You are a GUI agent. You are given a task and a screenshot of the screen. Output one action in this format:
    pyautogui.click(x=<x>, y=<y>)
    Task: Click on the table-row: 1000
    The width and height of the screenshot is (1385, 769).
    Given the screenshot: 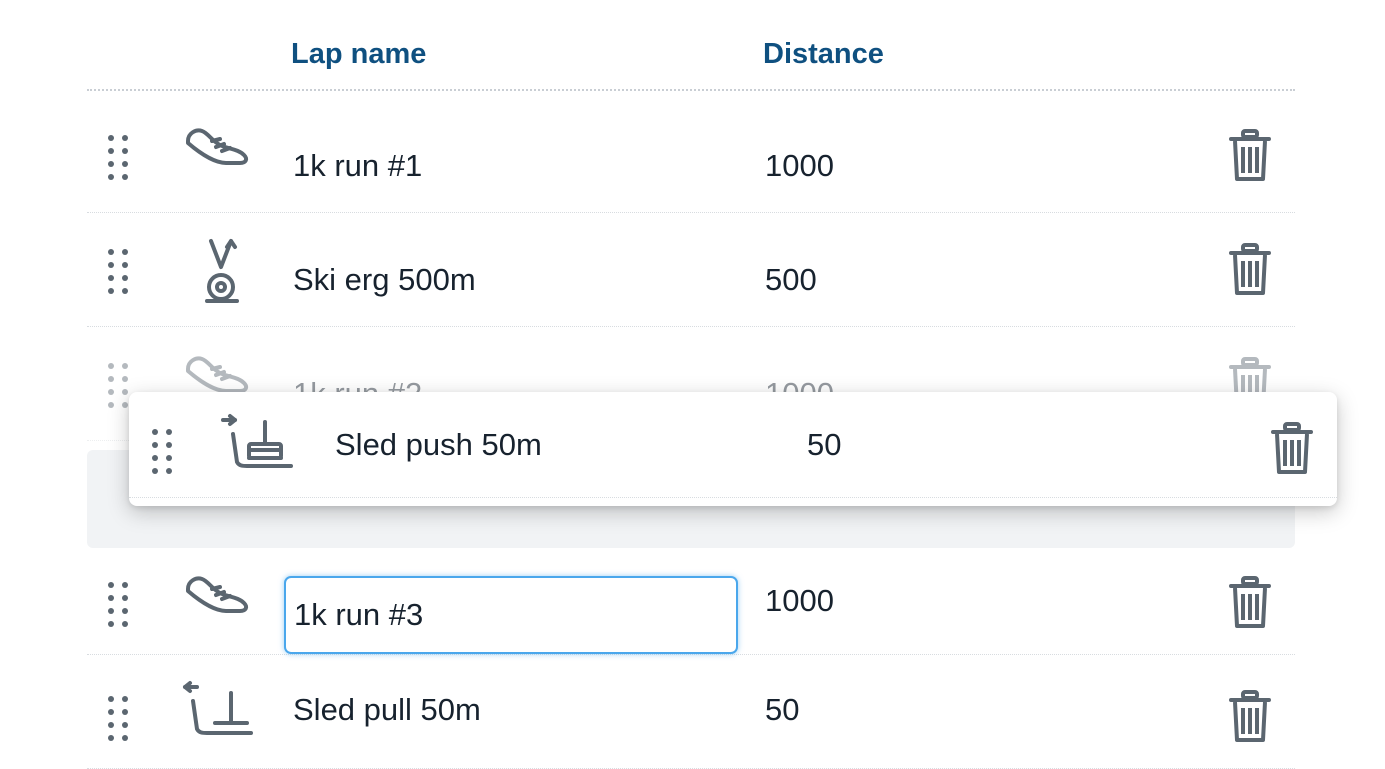 What is the action you would take?
    pyautogui.click(x=691, y=598)
    